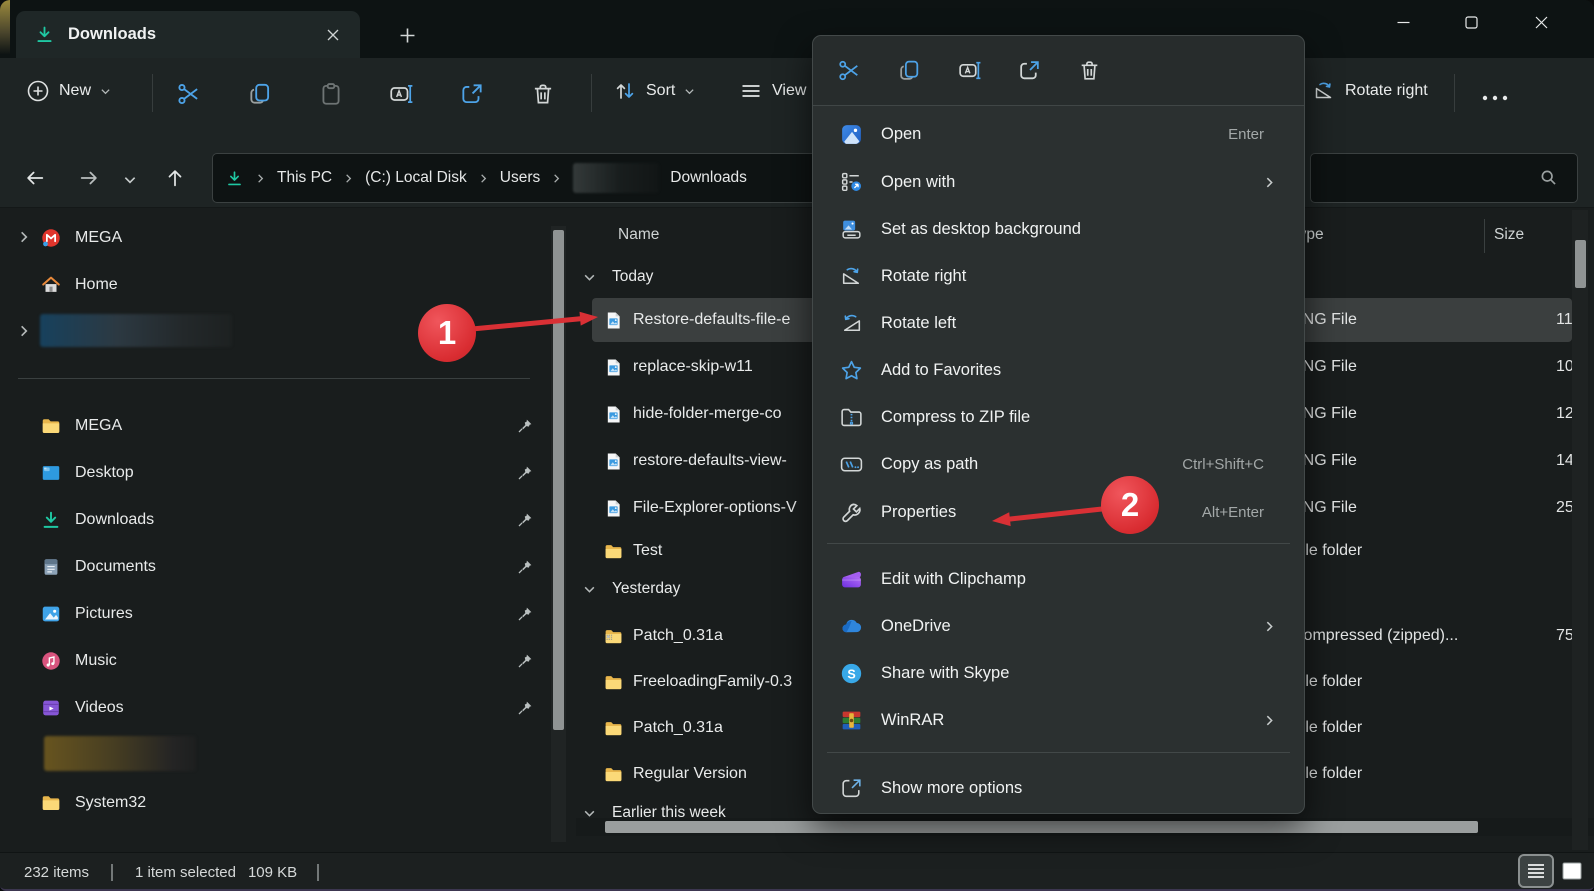 The width and height of the screenshot is (1594, 891). I want to click on sidebar-item-pictures: Pictures, so click(274, 614).